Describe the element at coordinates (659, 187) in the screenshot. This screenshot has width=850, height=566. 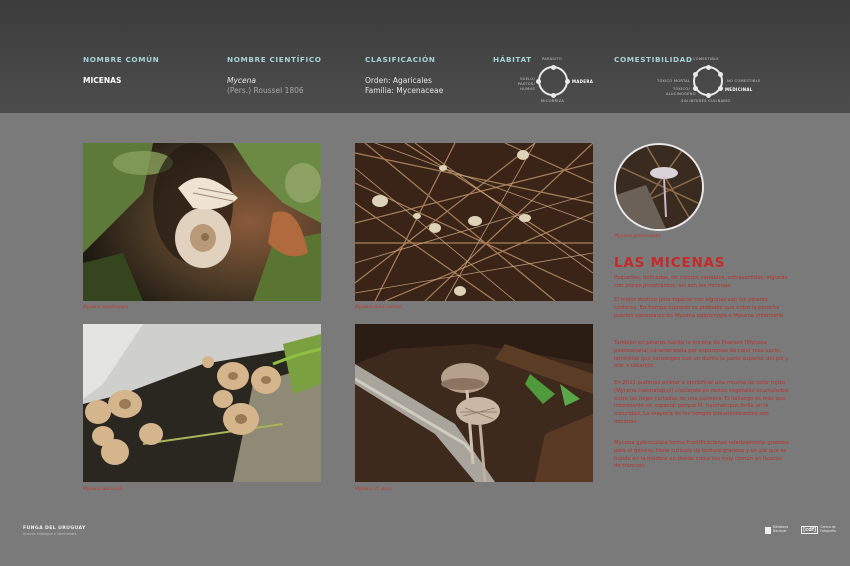
I see `circle-photo` at that location.